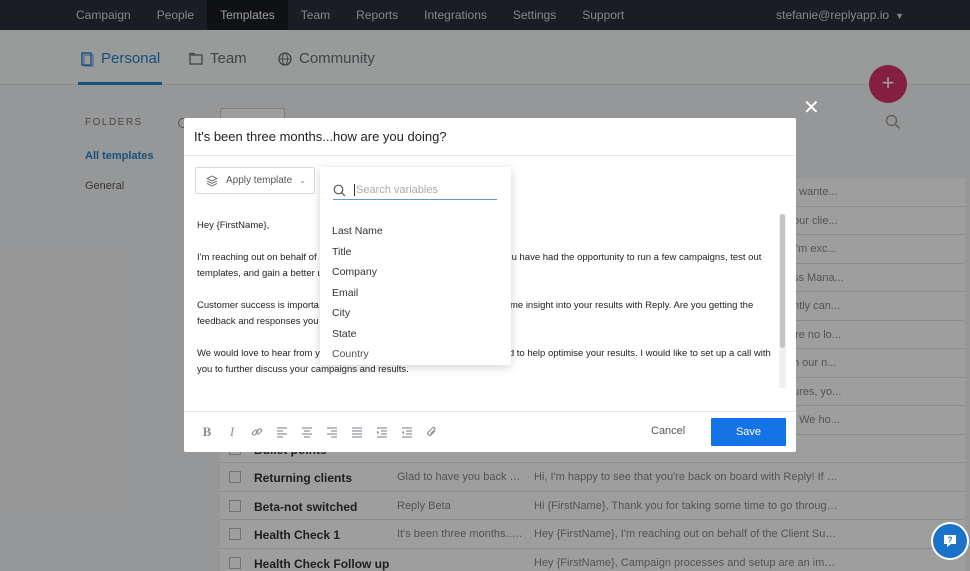 The height and width of the screenshot is (571, 970). I want to click on variable-item: Email, so click(417, 295).